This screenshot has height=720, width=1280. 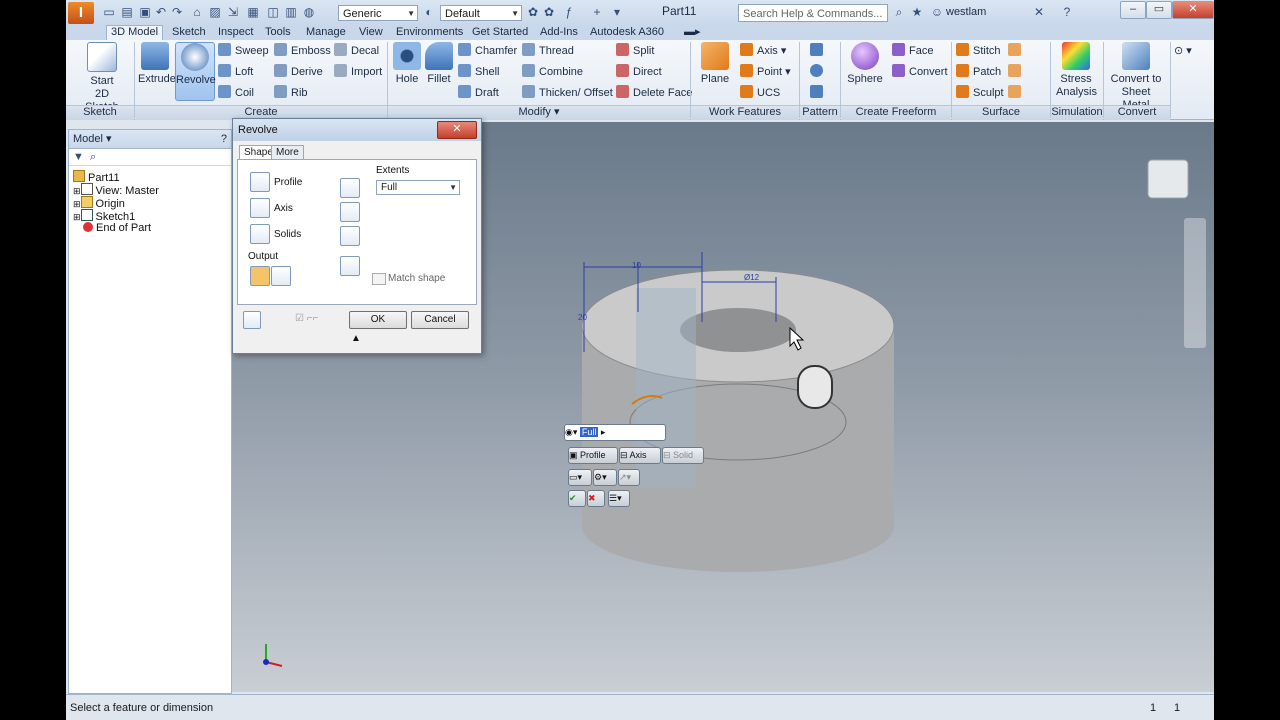 What do you see at coordinates (1016, 51) in the screenshot?
I see `extend-icon` at bounding box center [1016, 51].